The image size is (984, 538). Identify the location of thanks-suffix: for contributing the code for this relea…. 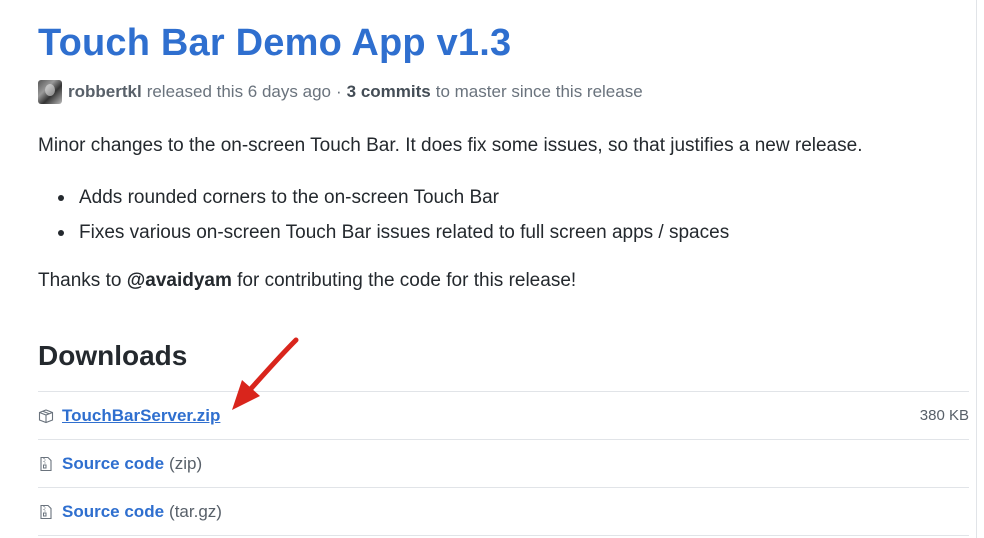
(407, 280).